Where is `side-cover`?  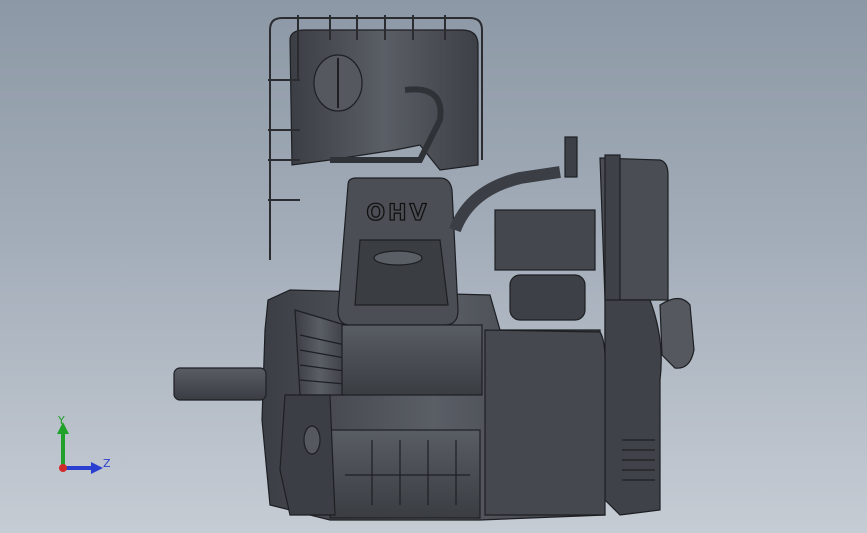
side-cover is located at coordinates (545, 422).